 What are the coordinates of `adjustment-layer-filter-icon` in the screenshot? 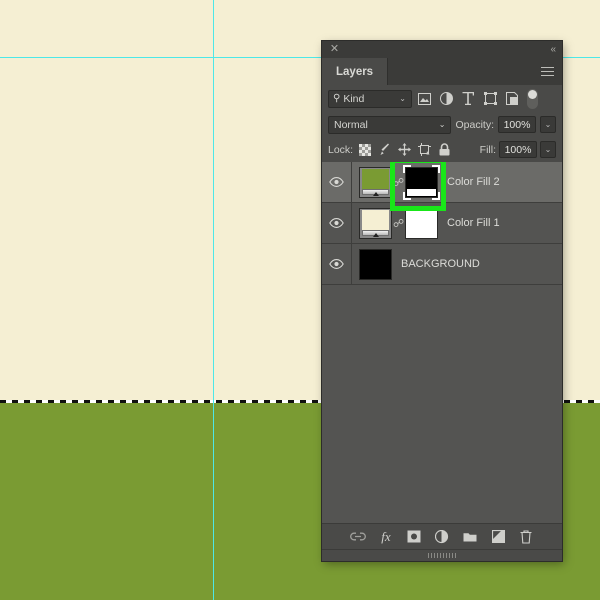 It's located at (446, 99).